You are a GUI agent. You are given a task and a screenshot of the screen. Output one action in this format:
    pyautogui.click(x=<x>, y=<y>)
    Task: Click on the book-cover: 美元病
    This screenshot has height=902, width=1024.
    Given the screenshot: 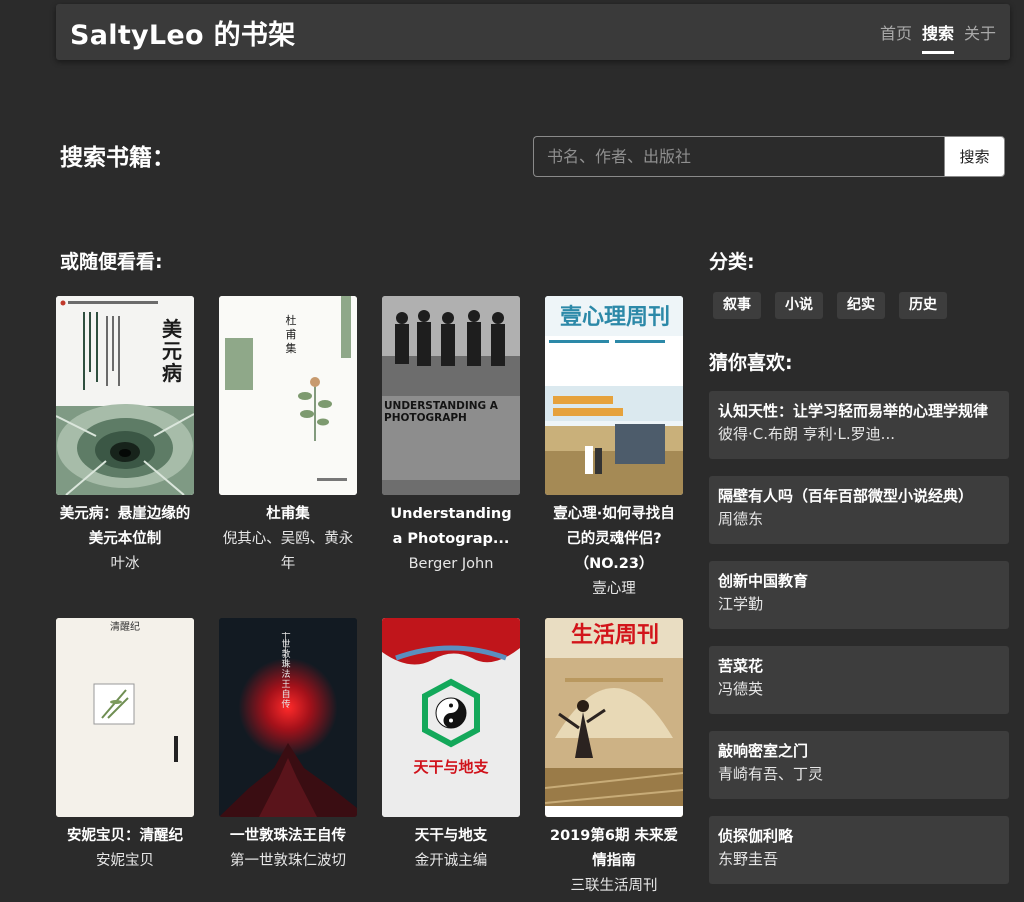 What is the action you would take?
    pyautogui.click(x=125, y=395)
    